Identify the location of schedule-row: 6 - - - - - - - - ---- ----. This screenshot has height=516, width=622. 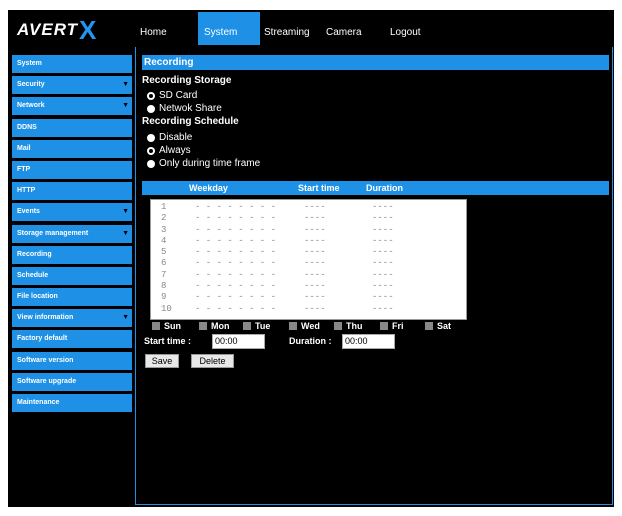
(308, 263).